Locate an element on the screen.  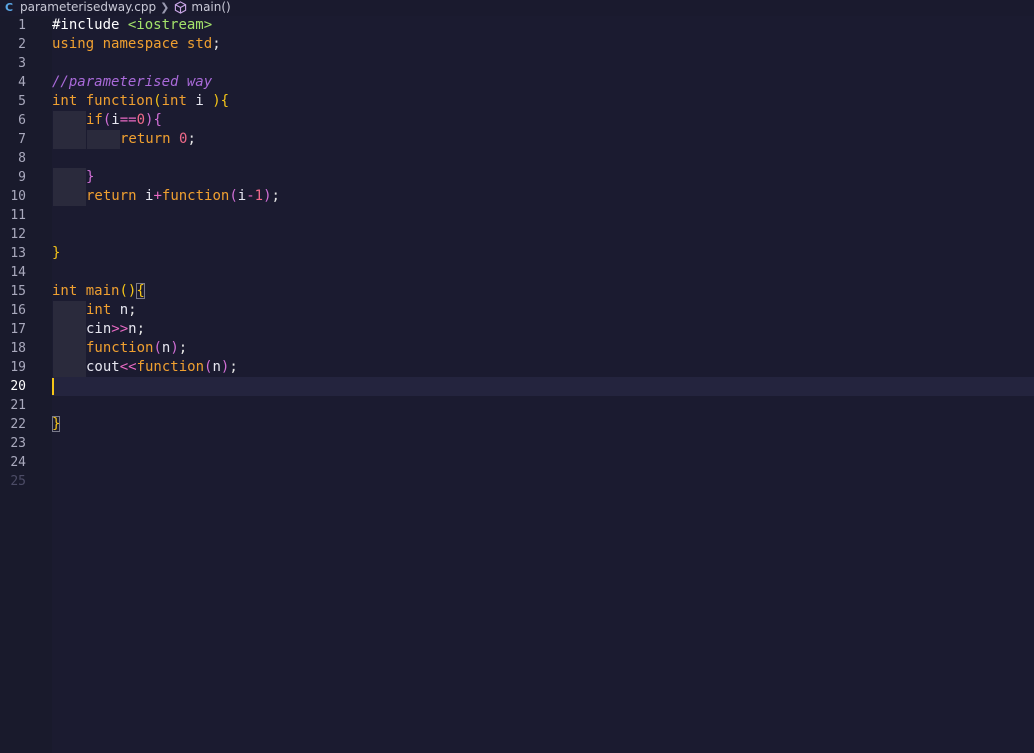
code-token: () is located at coordinates (128, 291).